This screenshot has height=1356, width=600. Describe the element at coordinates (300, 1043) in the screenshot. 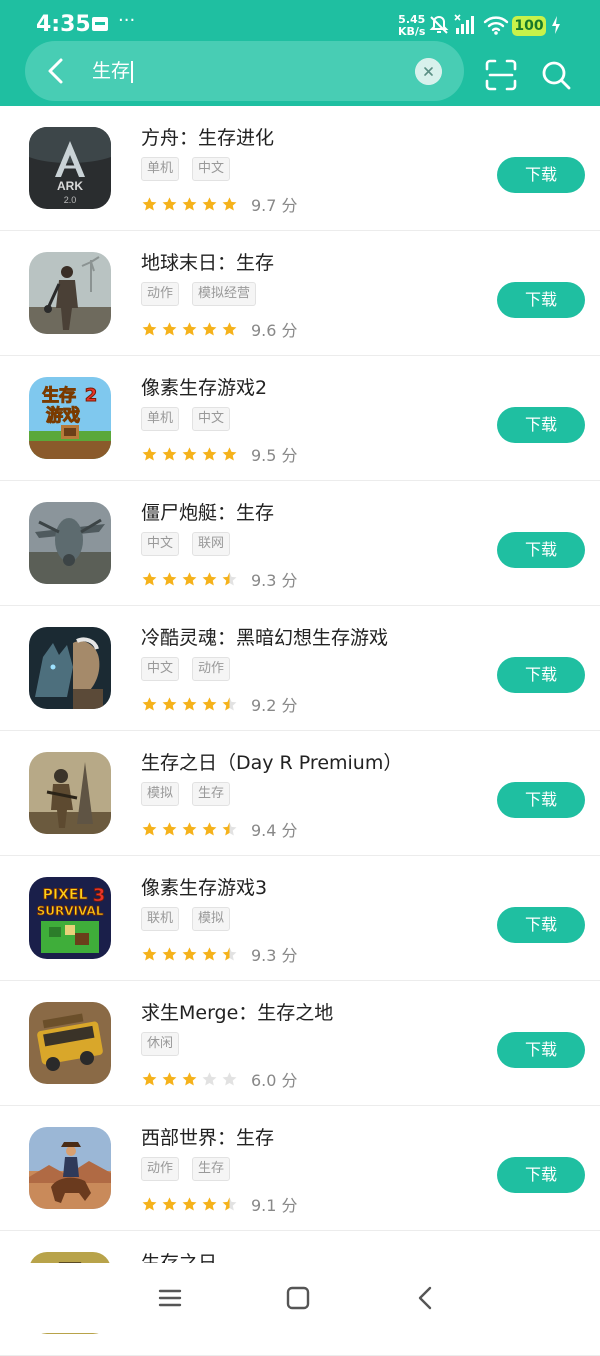

I see `app-row: 求生Merge：生存之地 休闲 6.0 分 下载` at that location.